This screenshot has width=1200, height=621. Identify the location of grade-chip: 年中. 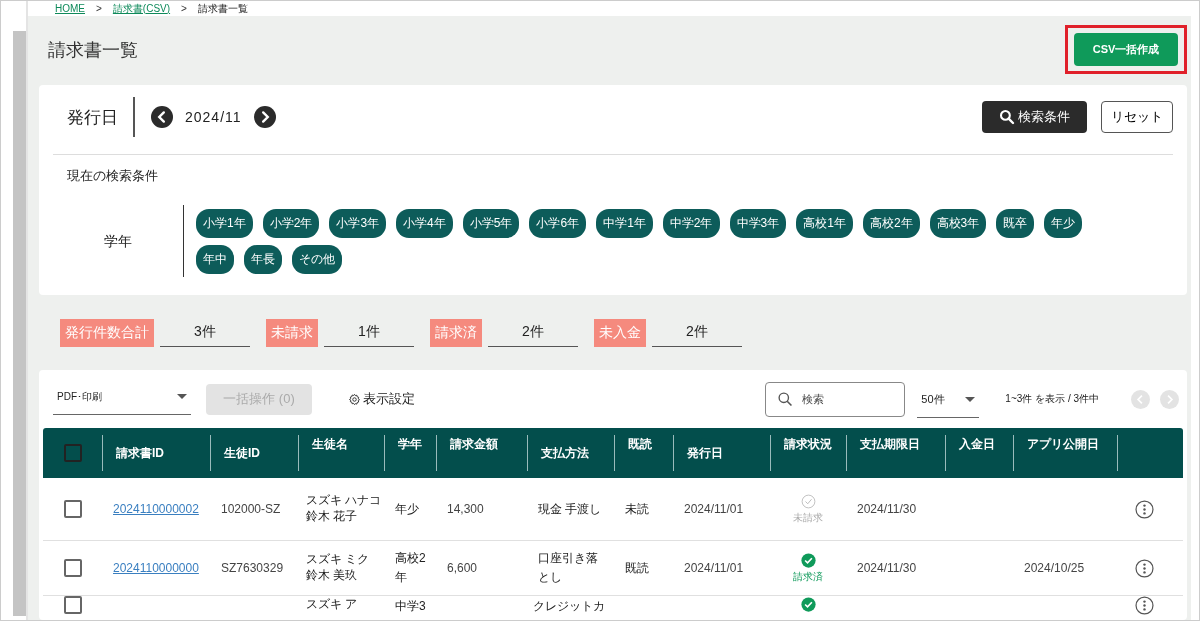
(215, 259).